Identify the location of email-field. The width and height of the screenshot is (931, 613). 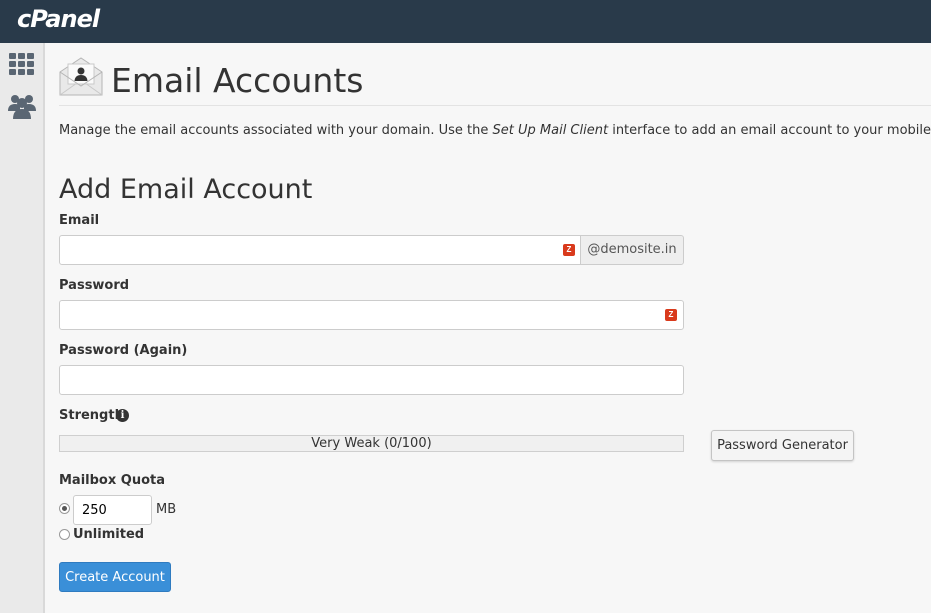
(320, 250).